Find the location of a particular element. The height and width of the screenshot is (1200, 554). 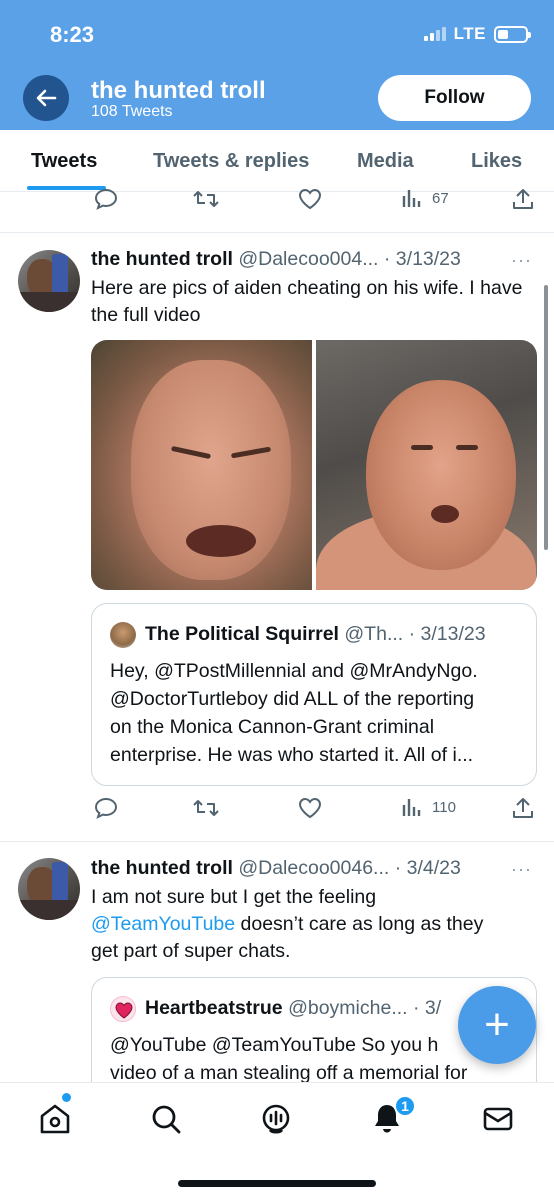

nav-spaces is located at coordinates (276, 1119).